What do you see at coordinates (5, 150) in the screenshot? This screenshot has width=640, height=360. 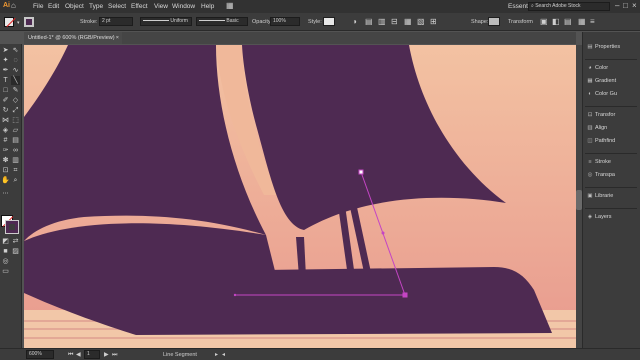 I see `eyedropper-tool-icon: ✑` at bounding box center [5, 150].